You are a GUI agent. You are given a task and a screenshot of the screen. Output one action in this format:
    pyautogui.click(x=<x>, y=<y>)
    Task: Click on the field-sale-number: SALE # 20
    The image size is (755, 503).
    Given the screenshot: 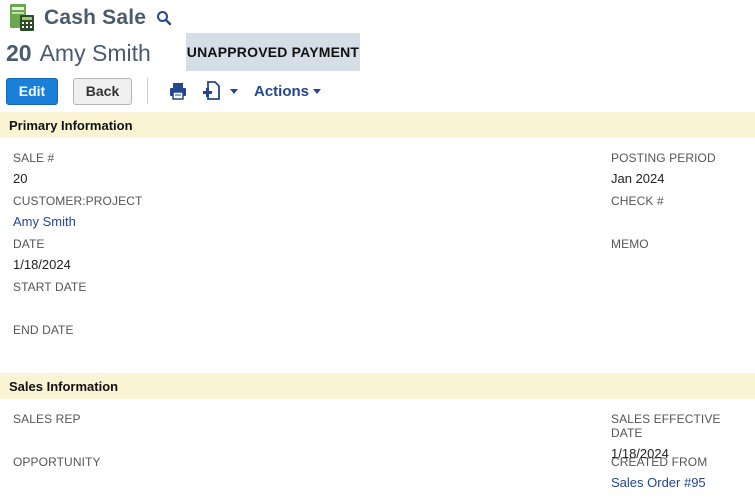 What is the action you would take?
    pyautogui.click(x=33, y=168)
    